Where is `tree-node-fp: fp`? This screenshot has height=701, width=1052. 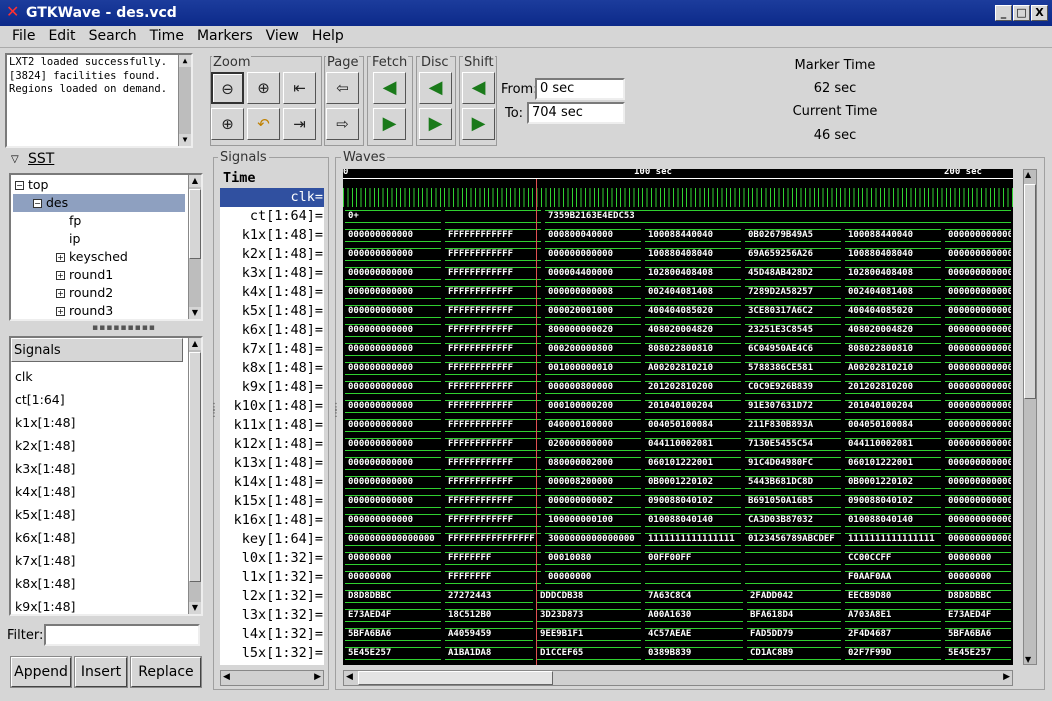
tree-node-fp: fp is located at coordinates (75, 221).